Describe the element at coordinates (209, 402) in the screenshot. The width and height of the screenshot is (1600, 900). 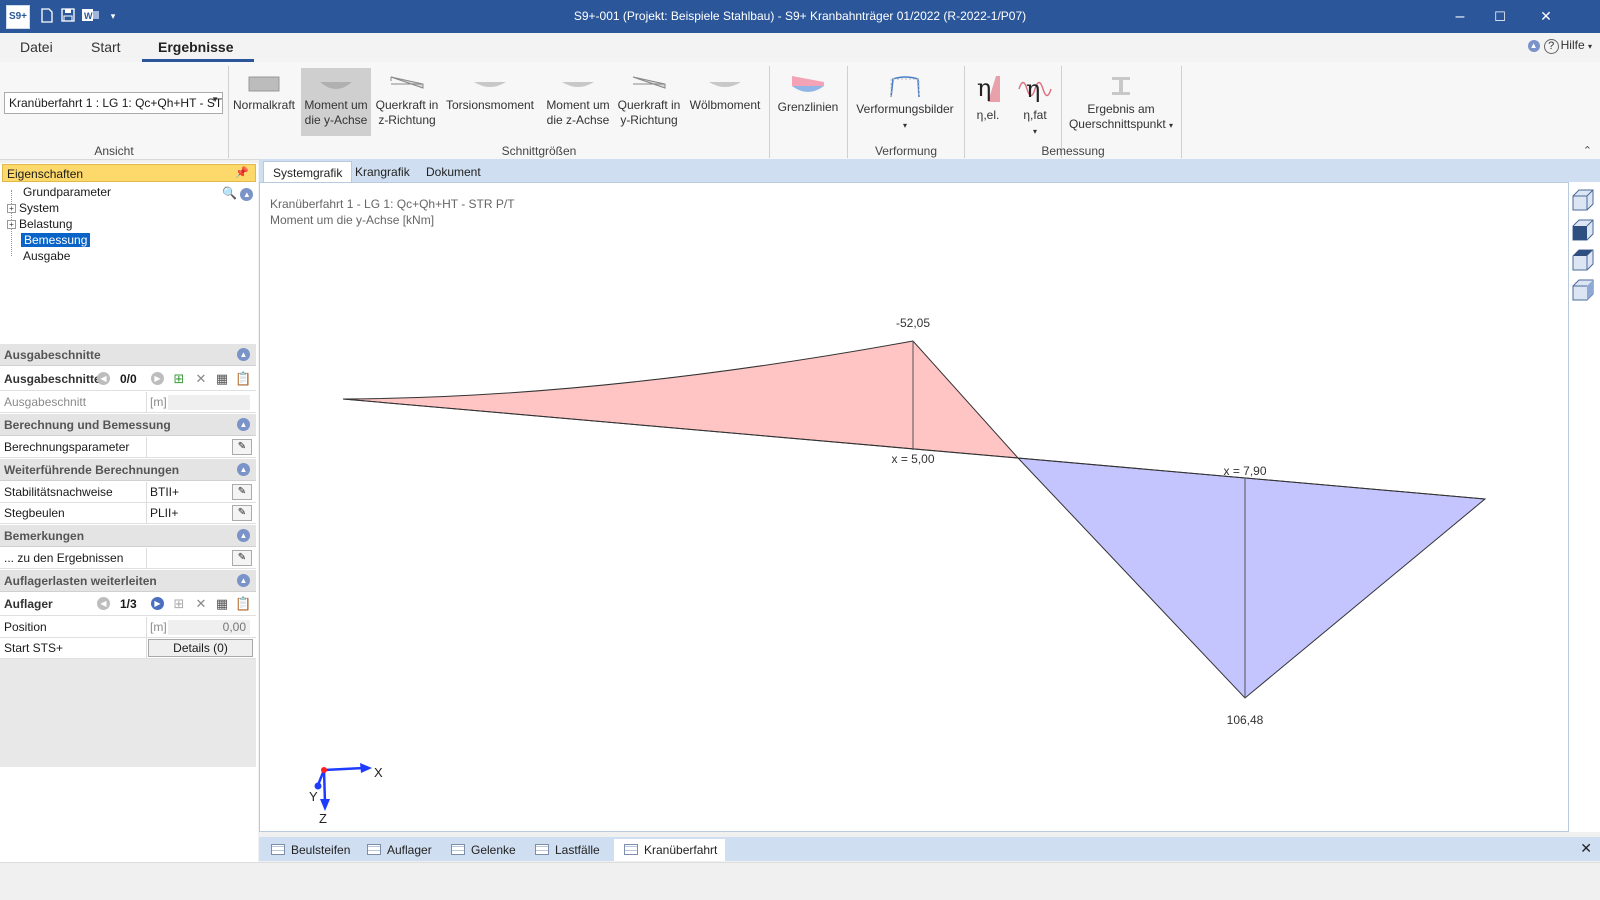
I see `ausgabeschnitt-input` at that location.